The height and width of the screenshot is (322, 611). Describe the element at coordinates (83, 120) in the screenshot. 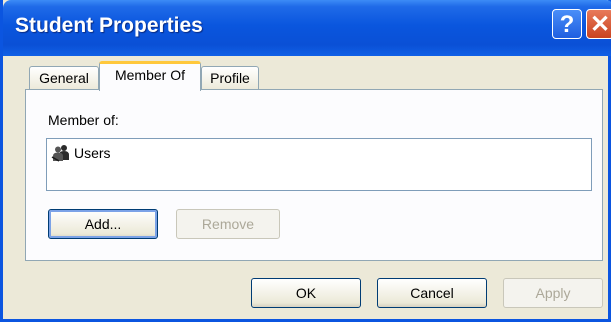

I see `member-of-label: Member of:` at that location.